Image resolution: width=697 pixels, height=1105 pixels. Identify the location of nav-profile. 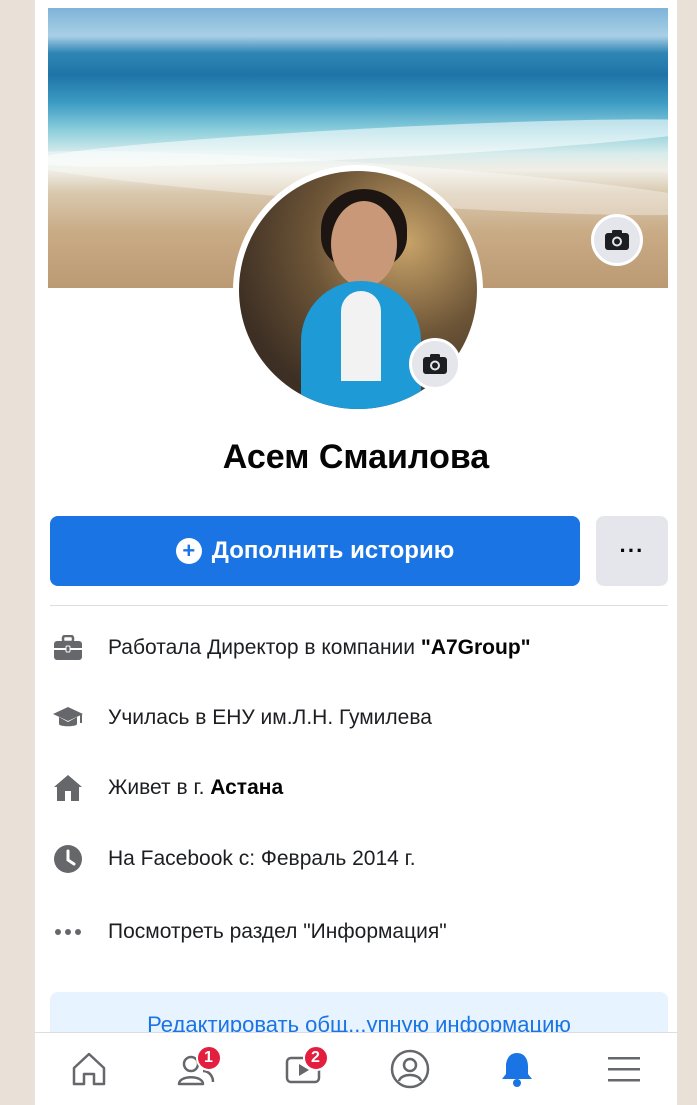
(410, 1069).